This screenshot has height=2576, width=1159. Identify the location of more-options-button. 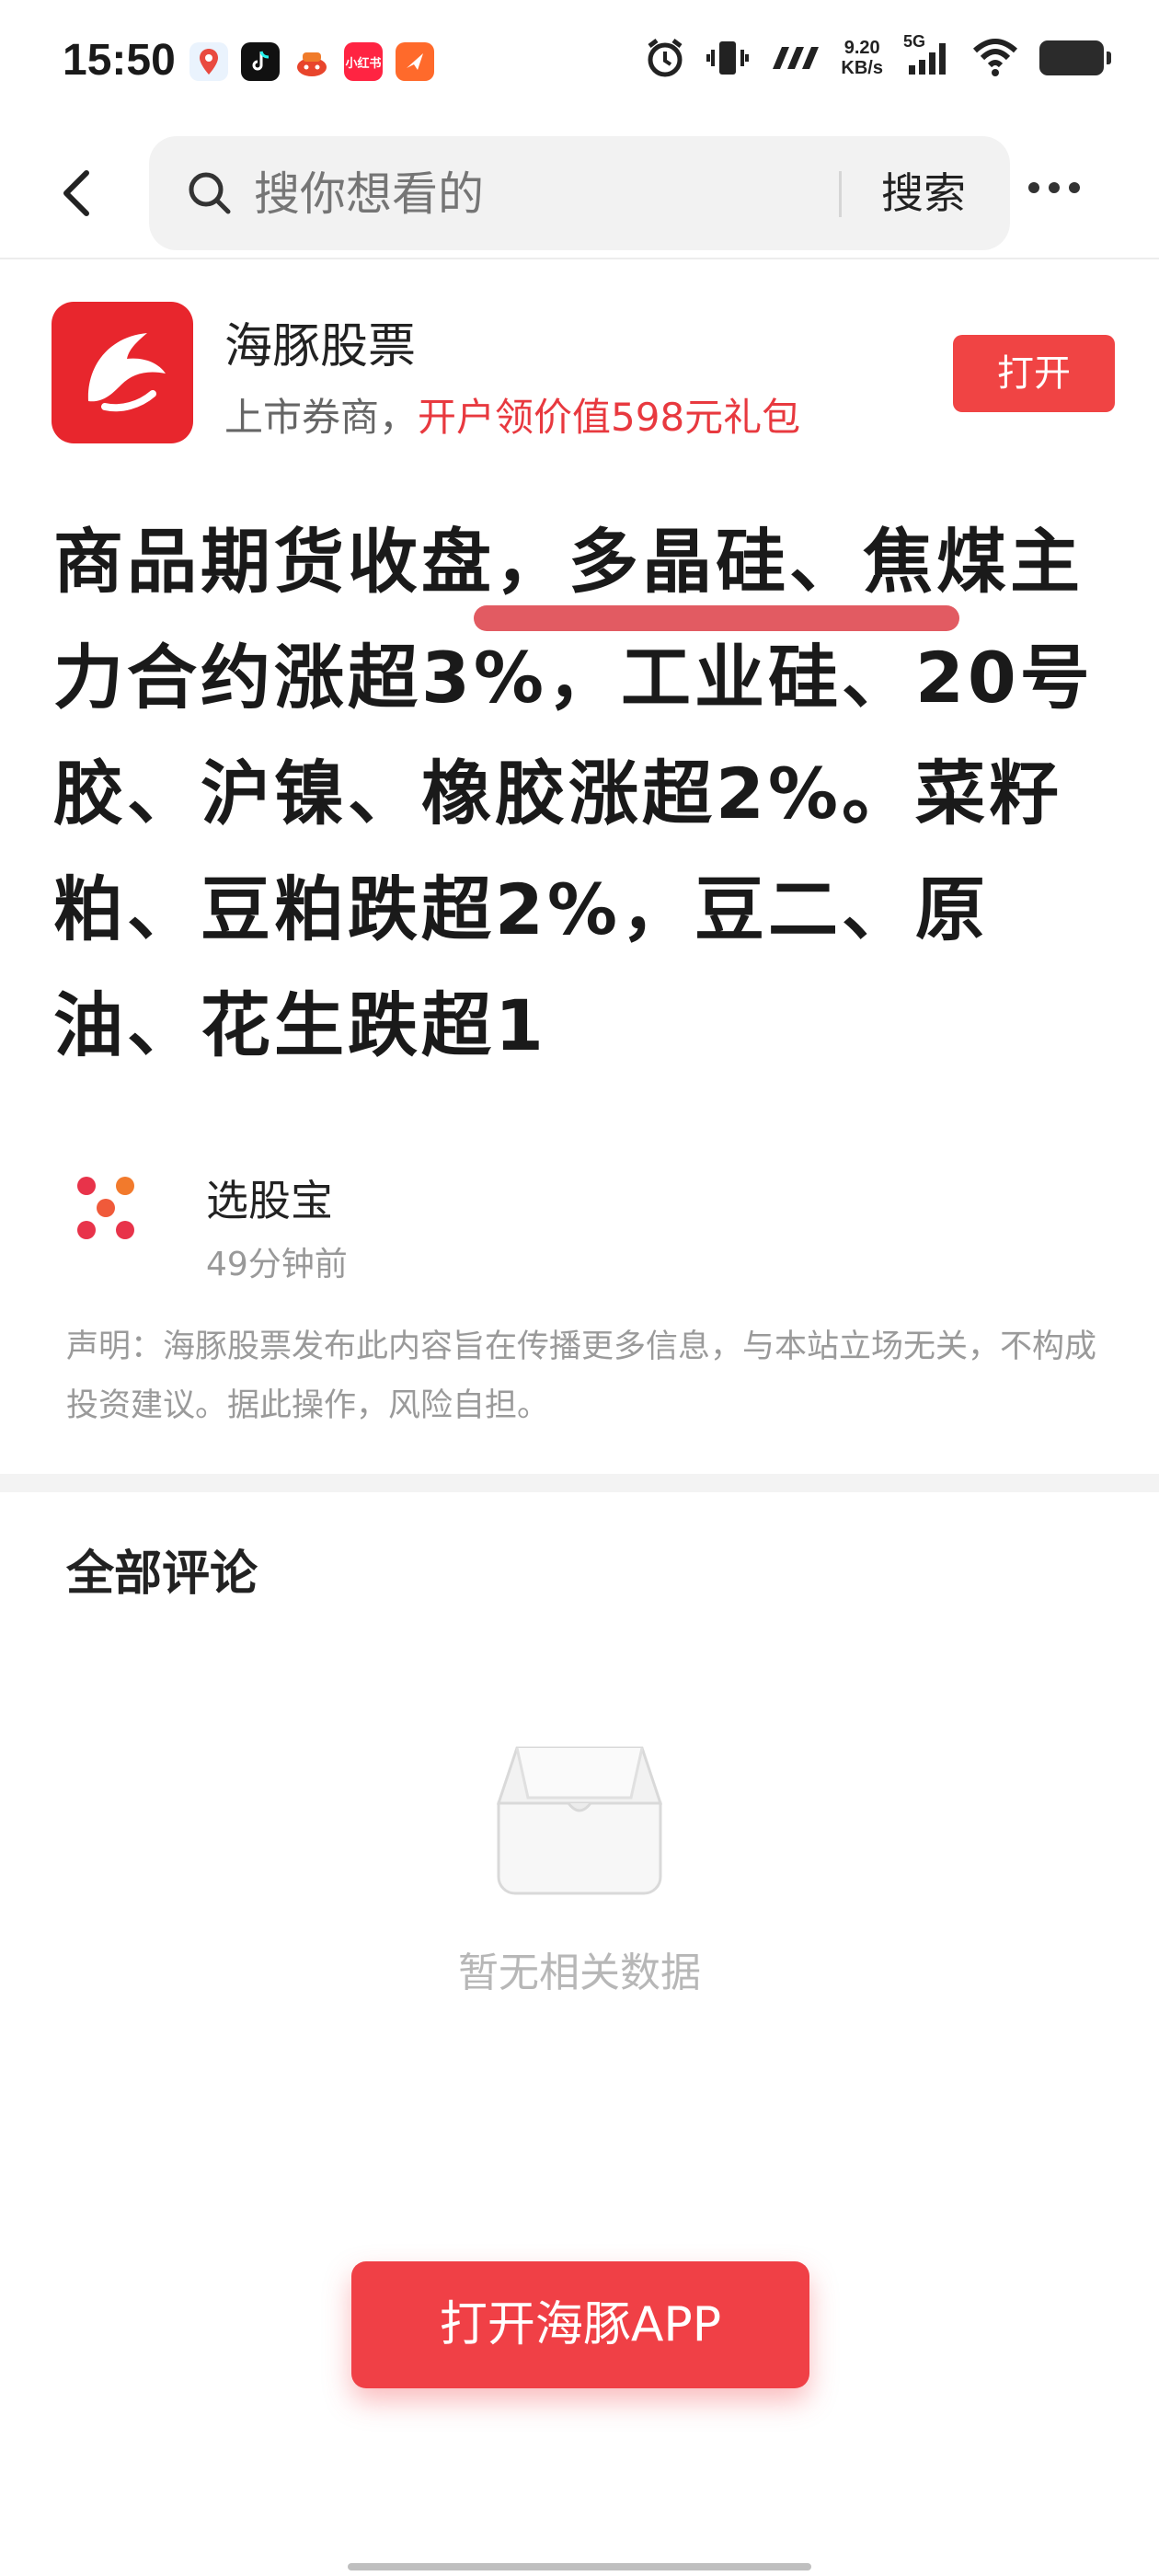
(1054, 187).